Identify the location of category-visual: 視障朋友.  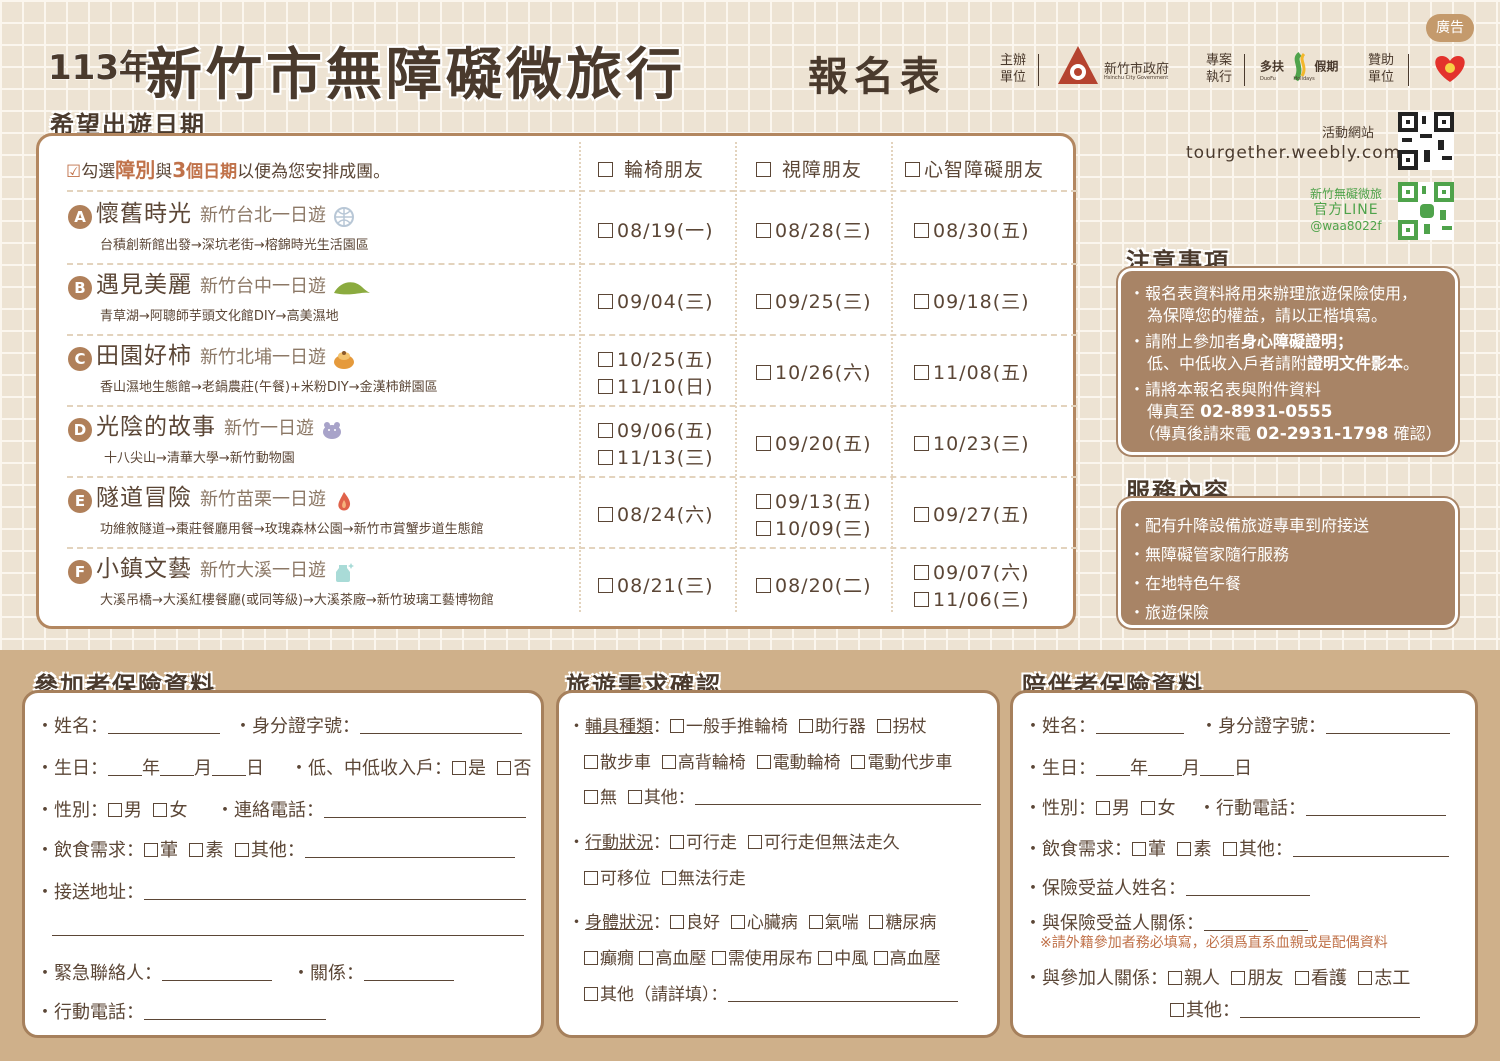
(809, 168).